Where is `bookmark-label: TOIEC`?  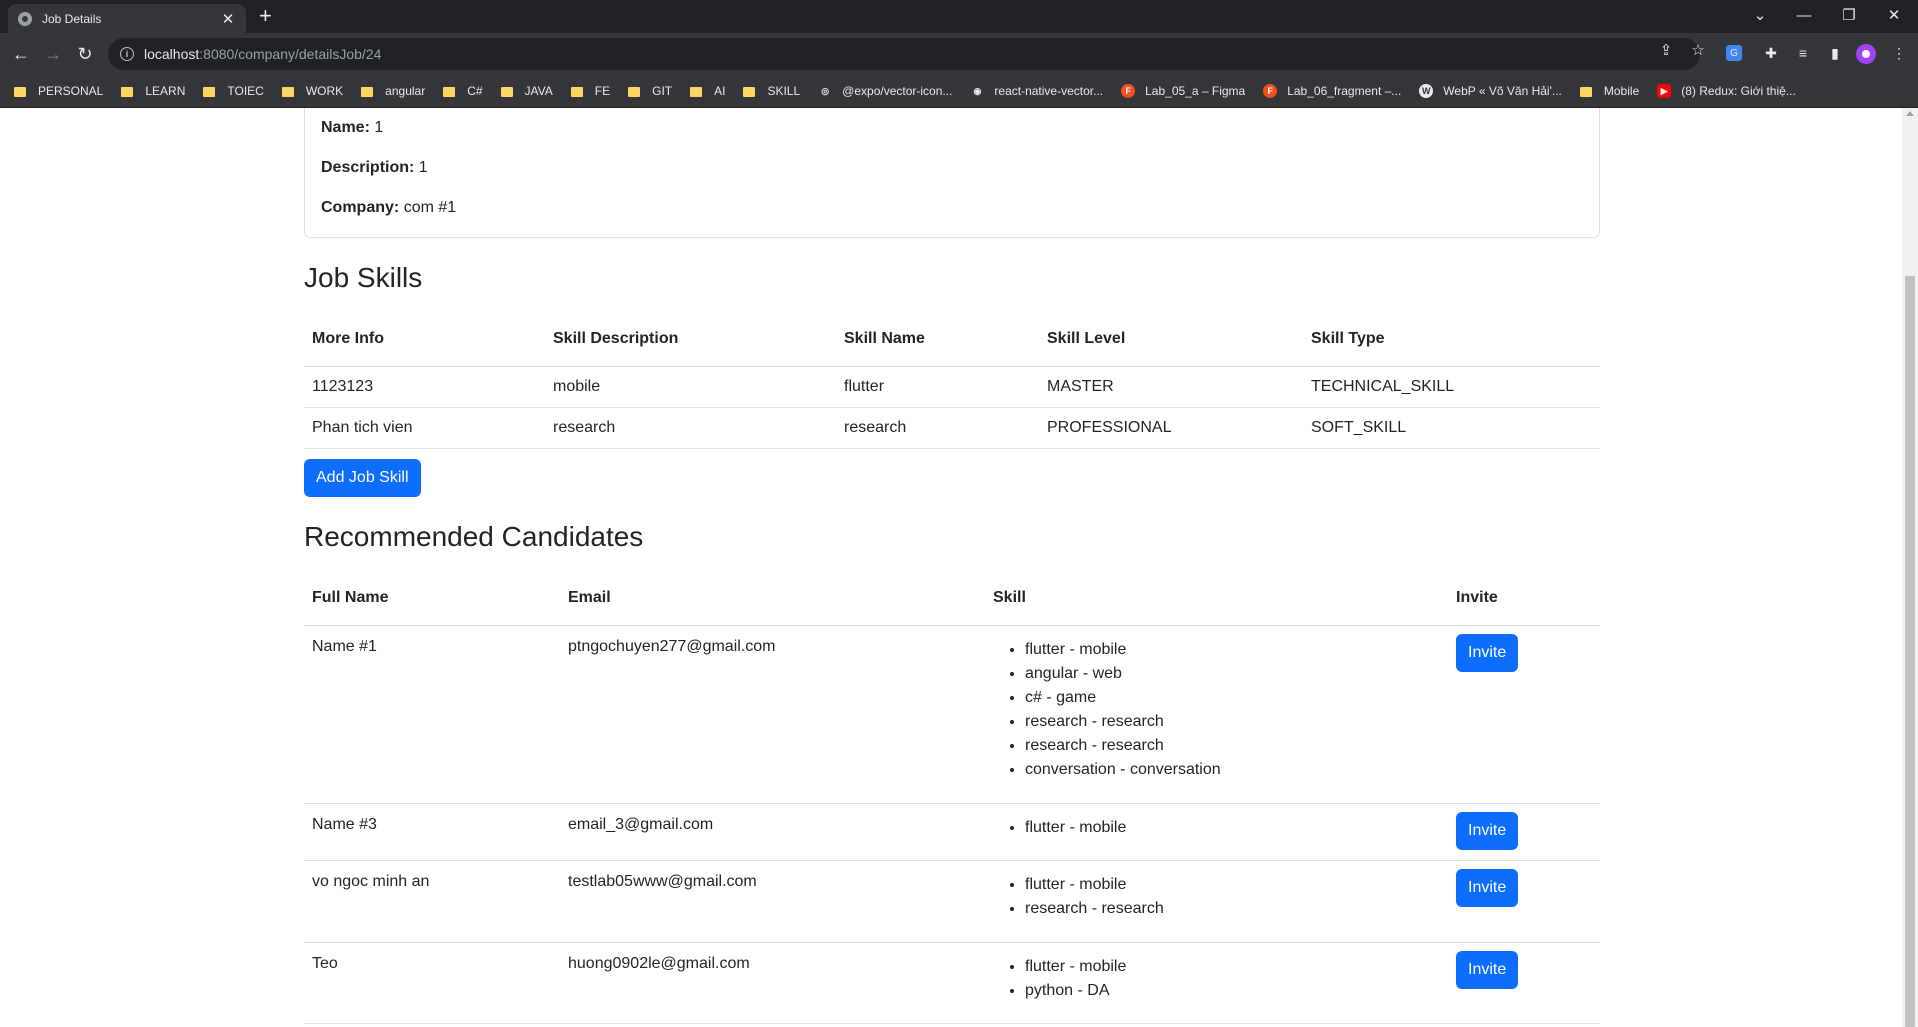 bookmark-label: TOIEC is located at coordinates (245, 91).